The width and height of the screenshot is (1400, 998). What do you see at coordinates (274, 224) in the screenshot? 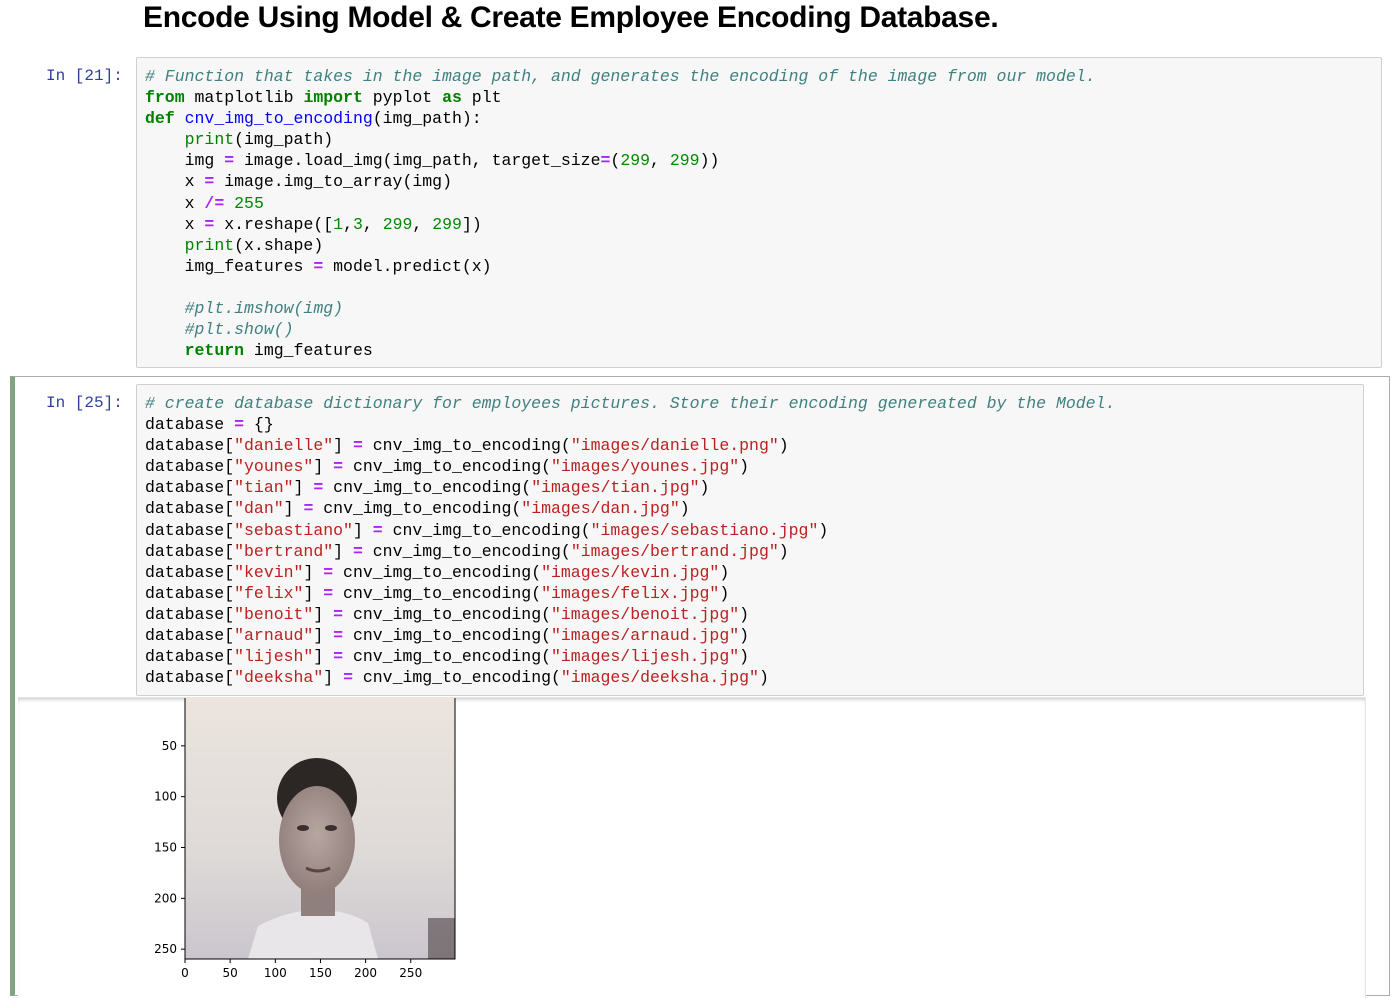
I see `code-token: x.reshape([` at bounding box center [274, 224].